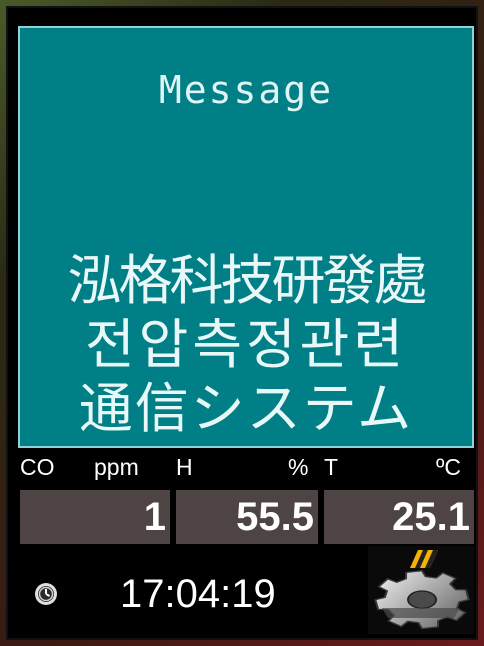  Describe the element at coordinates (246, 90) in the screenshot. I see `message-title: Message` at that location.